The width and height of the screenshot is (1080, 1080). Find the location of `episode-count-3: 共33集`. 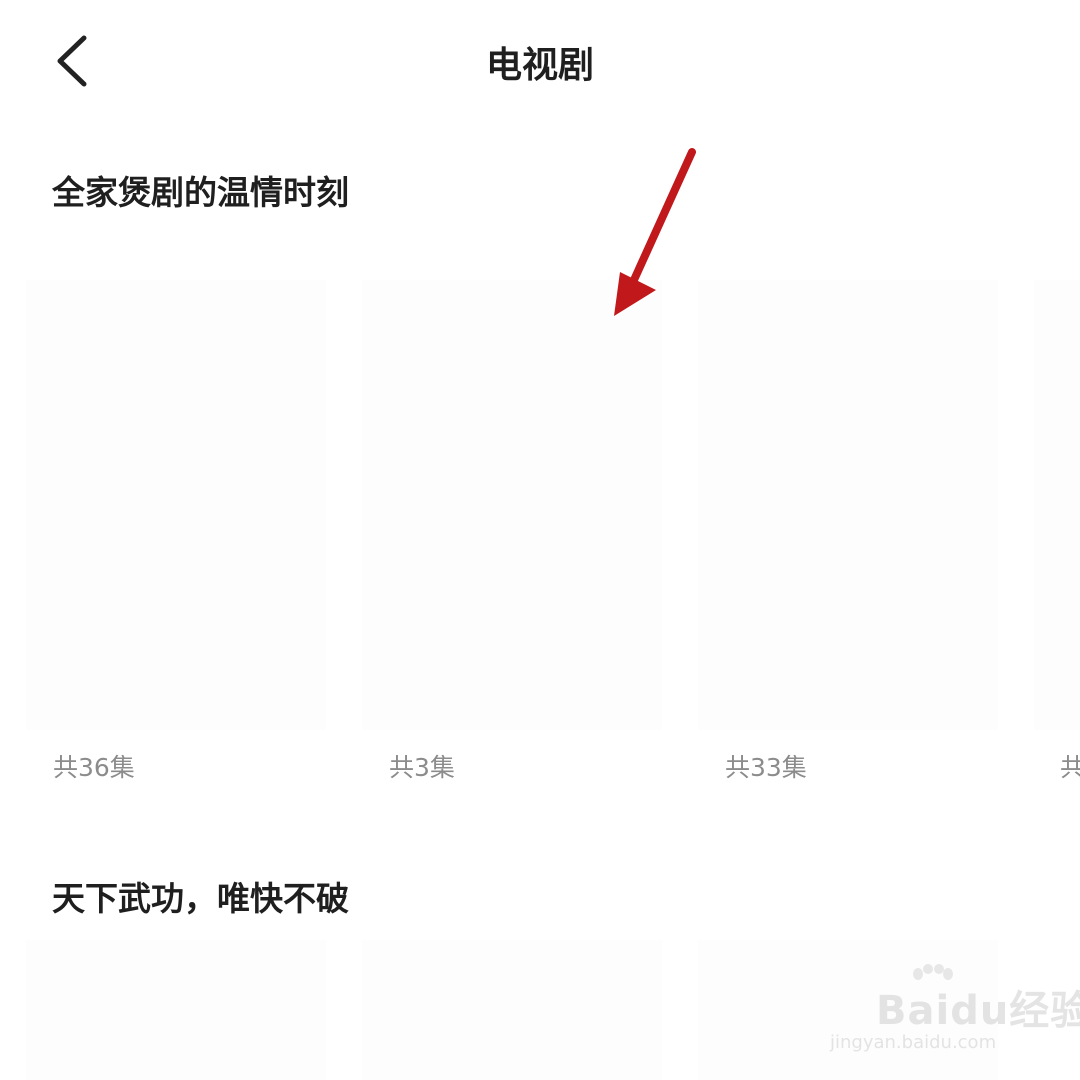

episode-count-3: 共33集 is located at coordinates (766, 767).